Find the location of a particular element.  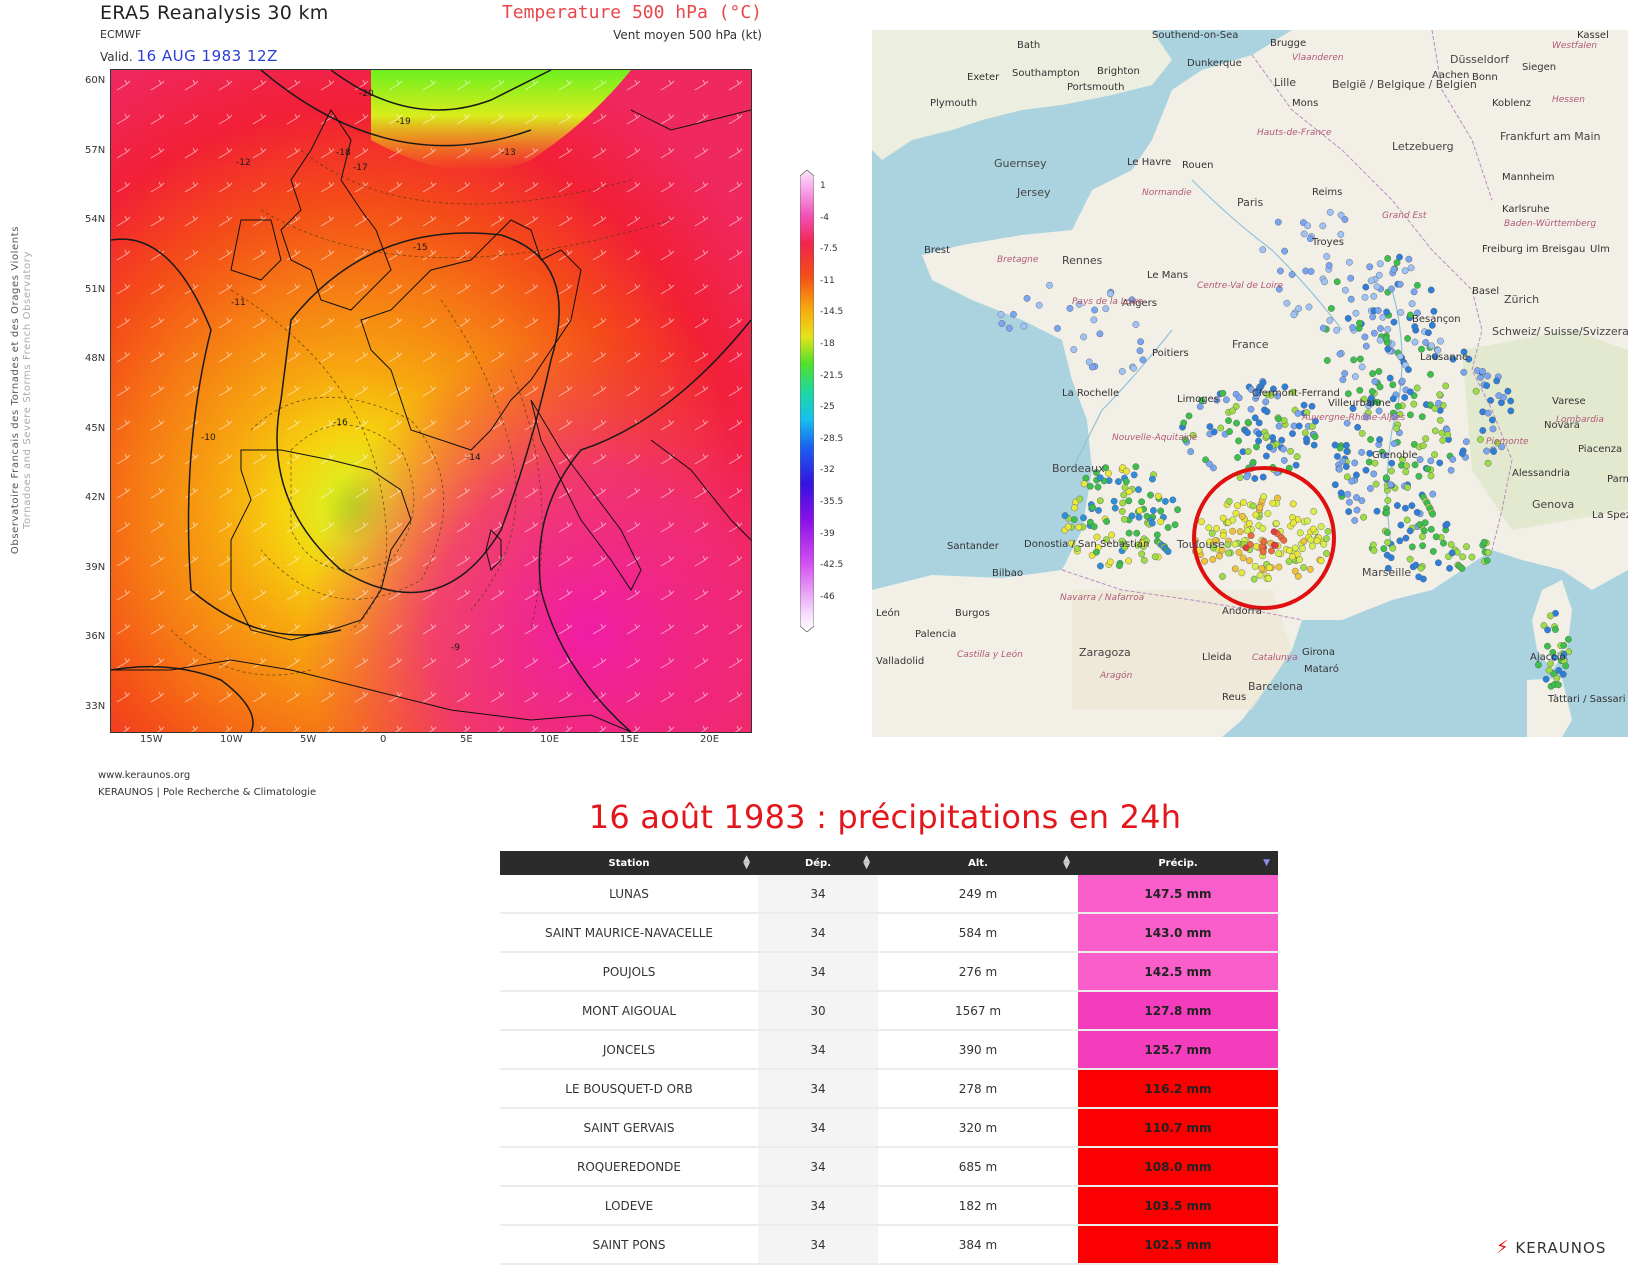

region-label: Piemonte is located at coordinates (1507, 442).